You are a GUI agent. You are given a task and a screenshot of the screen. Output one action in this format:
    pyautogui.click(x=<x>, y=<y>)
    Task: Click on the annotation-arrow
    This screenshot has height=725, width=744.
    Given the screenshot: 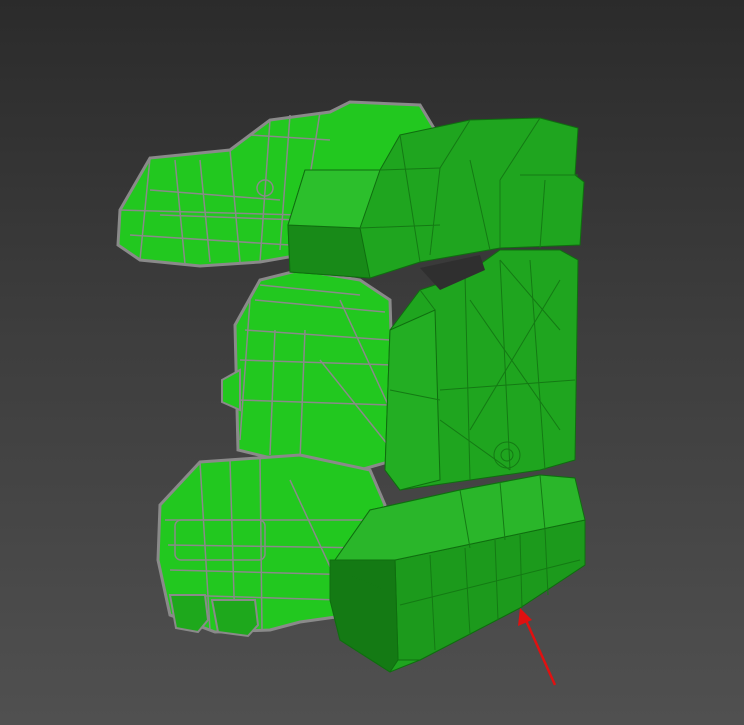 What is the action you would take?
    pyautogui.click(x=537, y=647)
    